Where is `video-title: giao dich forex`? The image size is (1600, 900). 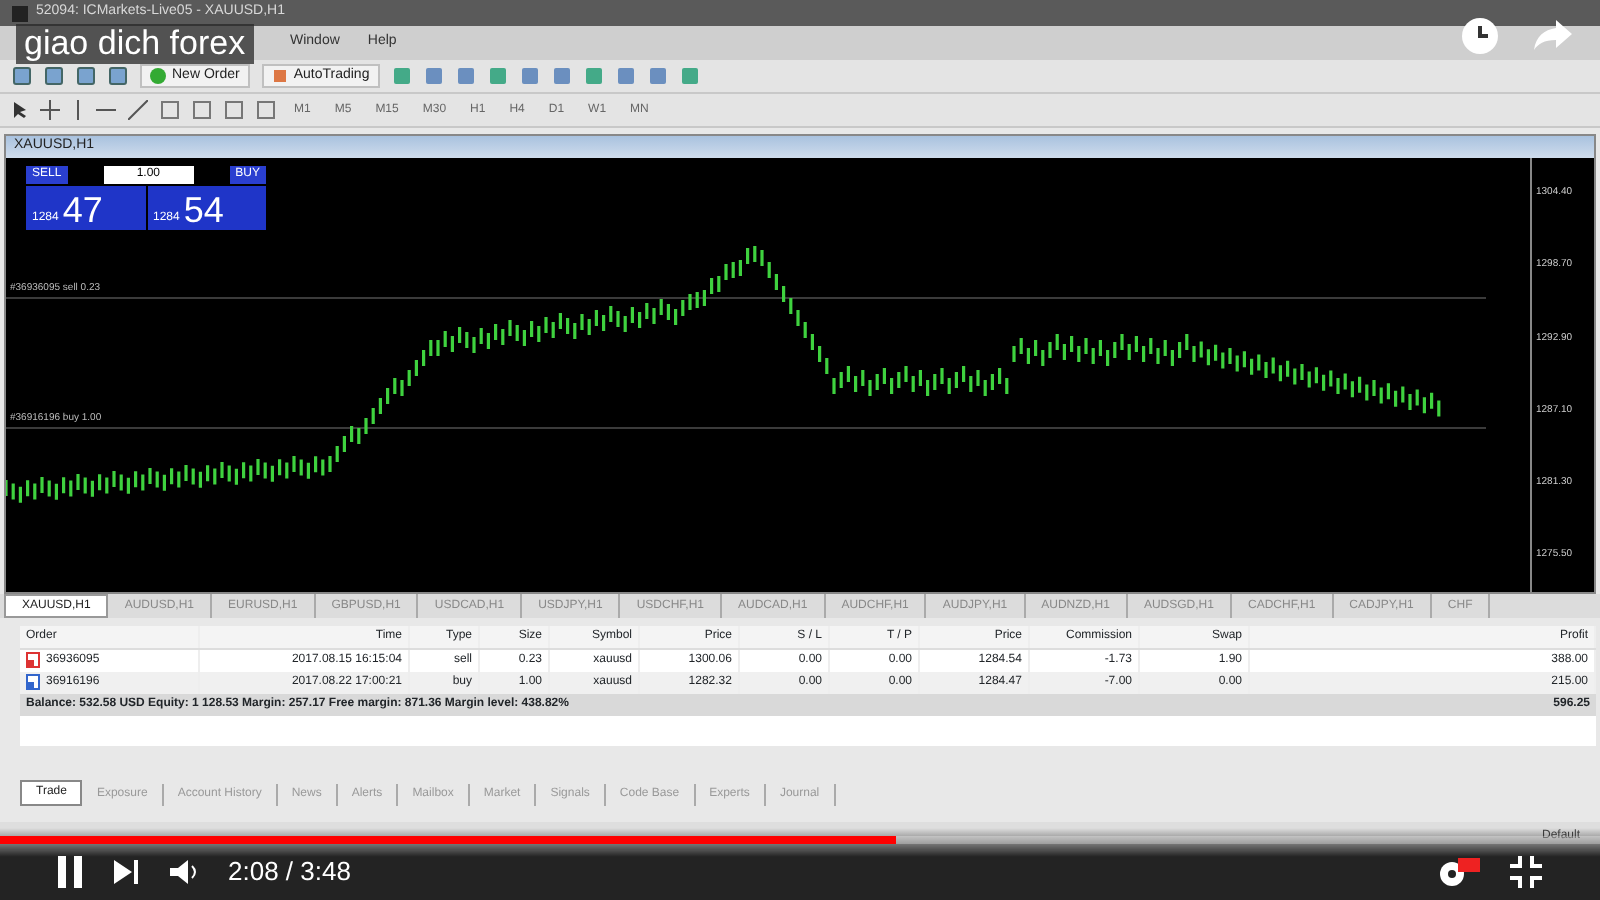 video-title: giao dich forex is located at coordinates (135, 44).